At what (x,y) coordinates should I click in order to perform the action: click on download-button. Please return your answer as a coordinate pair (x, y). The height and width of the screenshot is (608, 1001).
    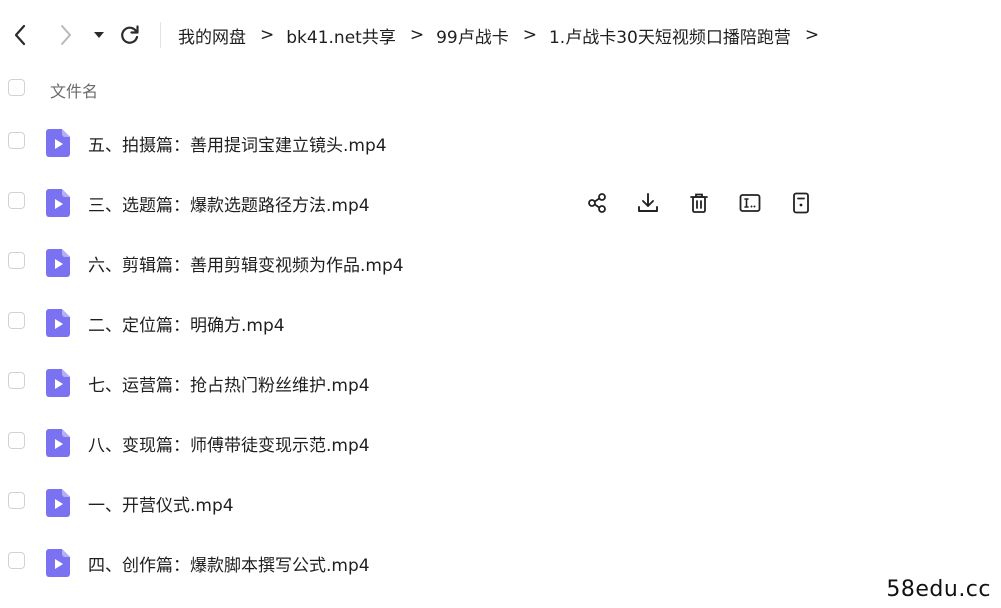
    Looking at the image, I should click on (648, 203).